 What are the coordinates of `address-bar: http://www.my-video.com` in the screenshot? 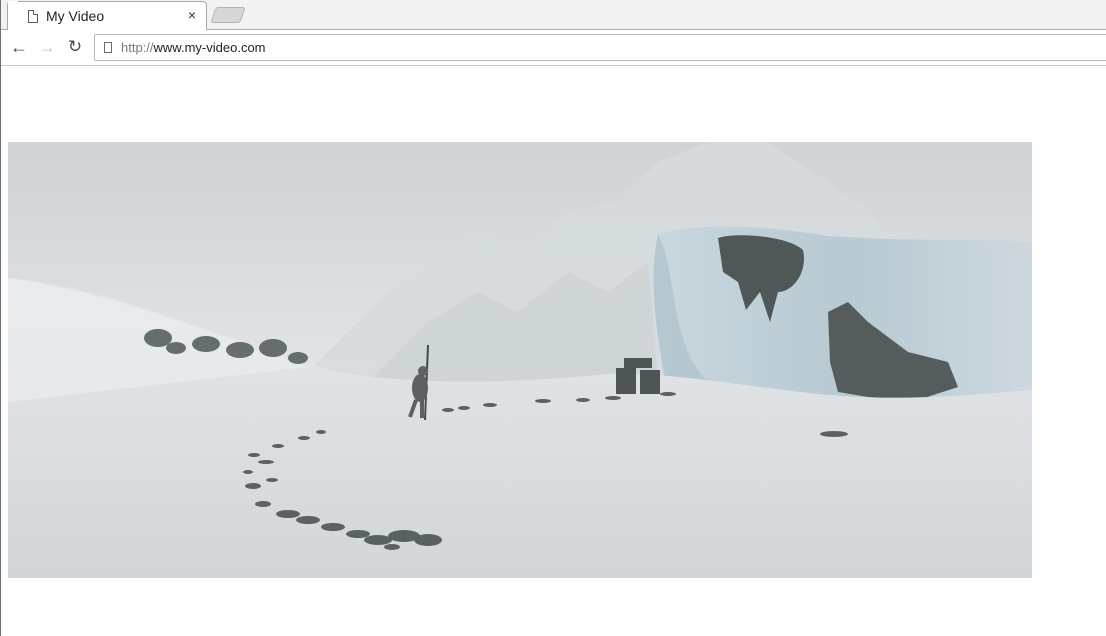 It's located at (600, 47).